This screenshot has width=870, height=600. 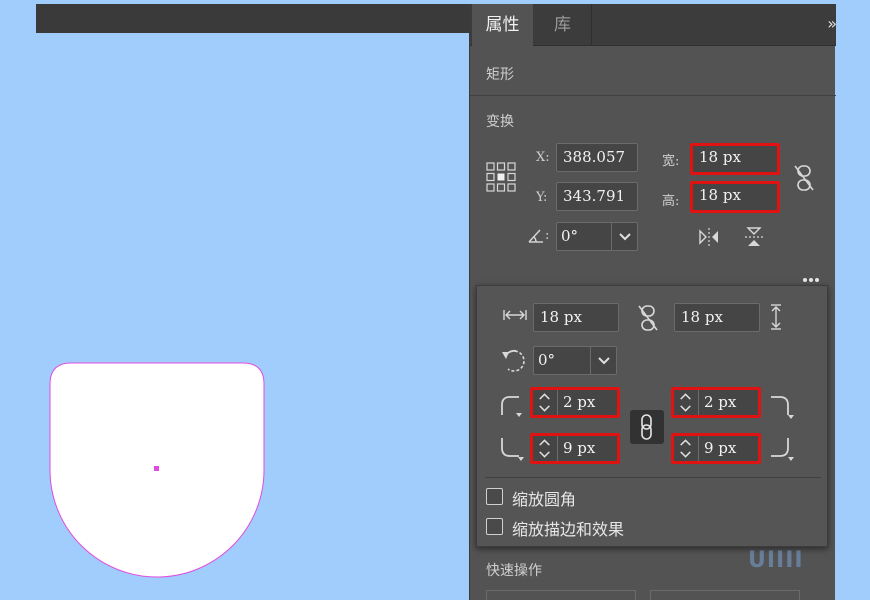 What do you see at coordinates (597, 157) in the screenshot?
I see `x-input: 388.057` at bounding box center [597, 157].